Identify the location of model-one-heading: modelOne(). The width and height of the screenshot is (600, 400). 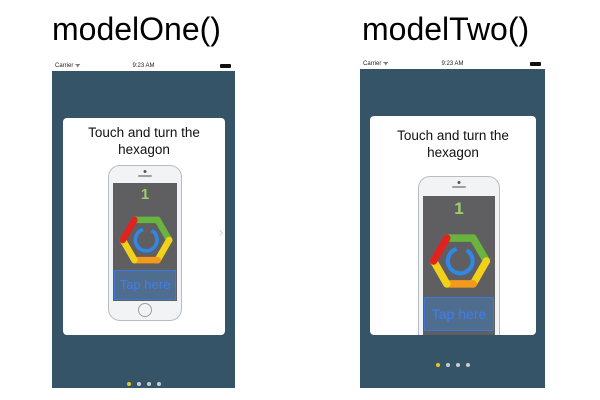
(136, 29).